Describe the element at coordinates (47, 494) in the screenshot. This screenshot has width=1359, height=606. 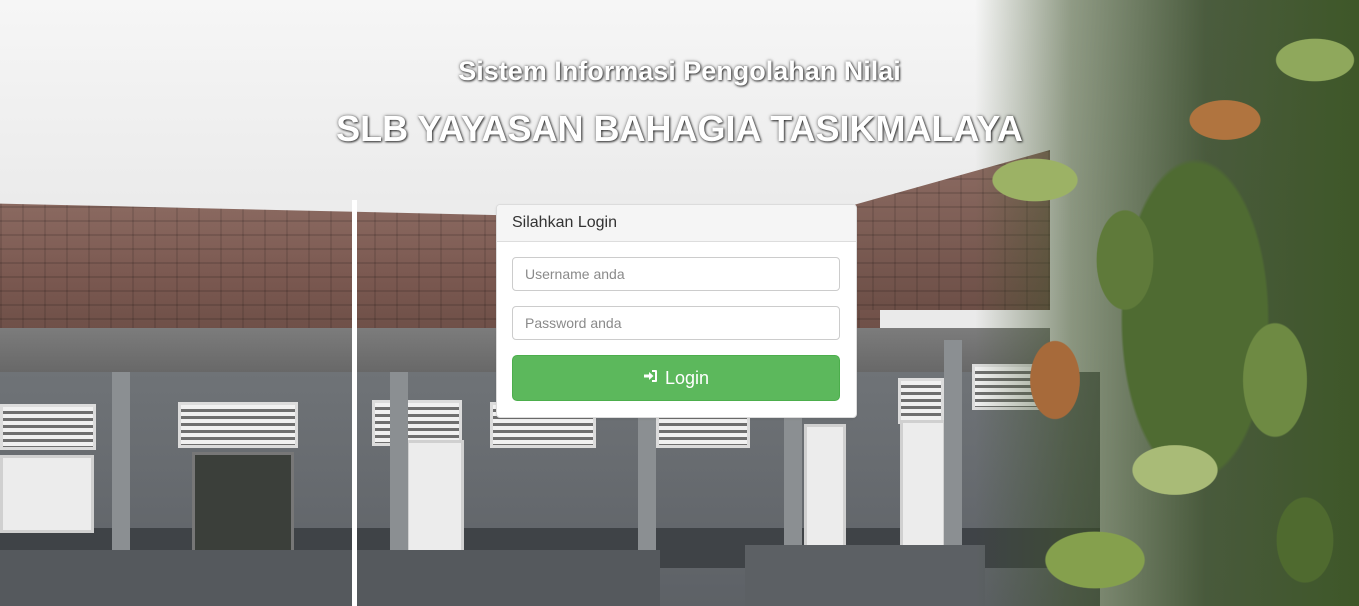
I see `wall-panel` at that location.